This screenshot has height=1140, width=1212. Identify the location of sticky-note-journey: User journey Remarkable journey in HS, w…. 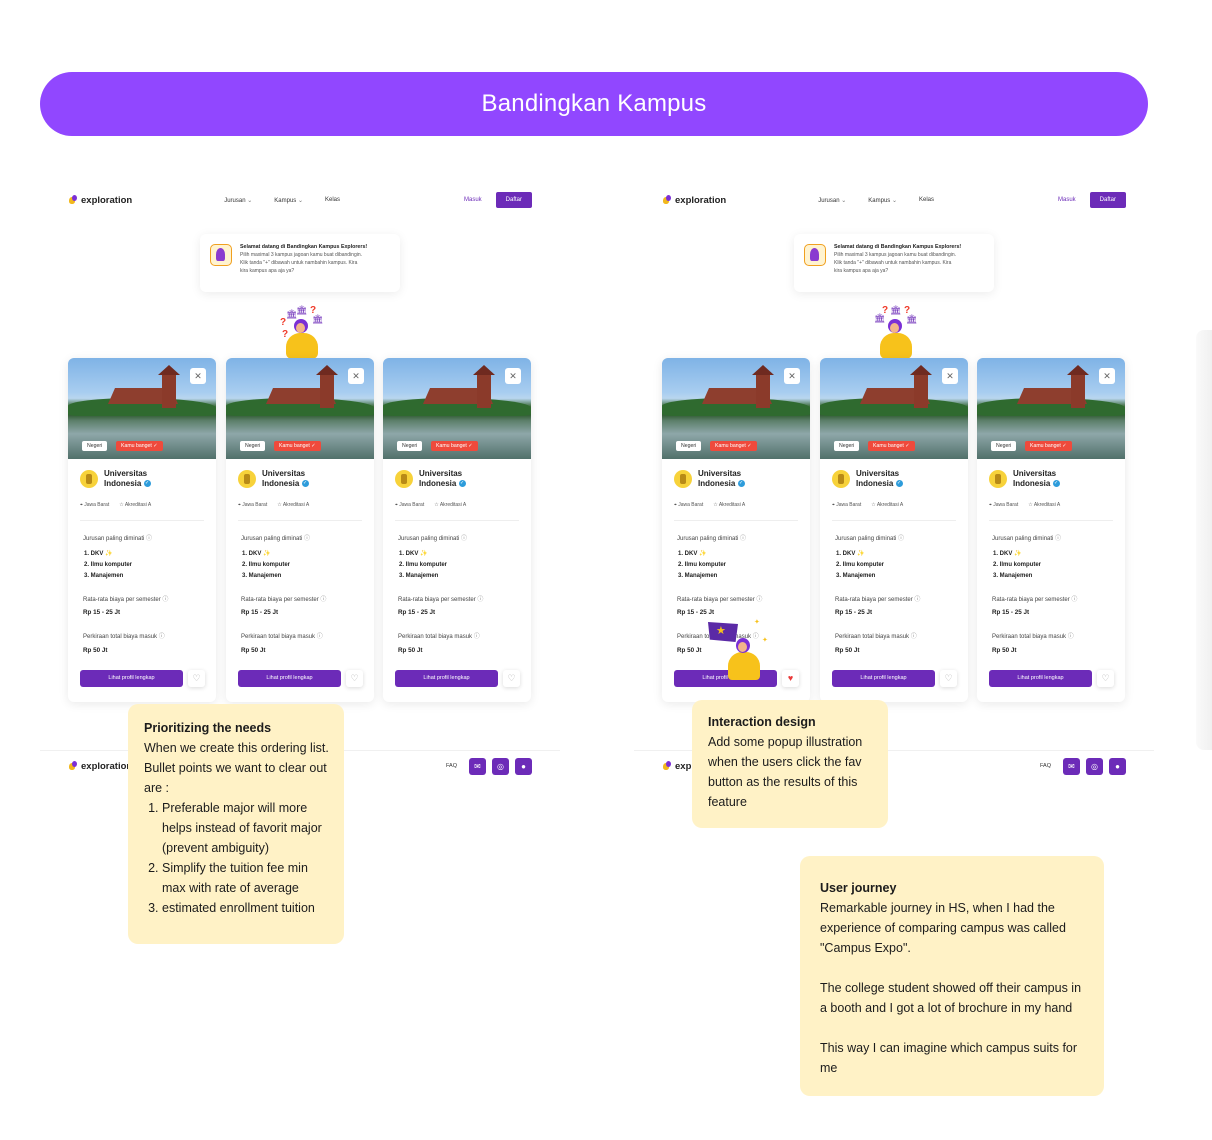
(952, 976).